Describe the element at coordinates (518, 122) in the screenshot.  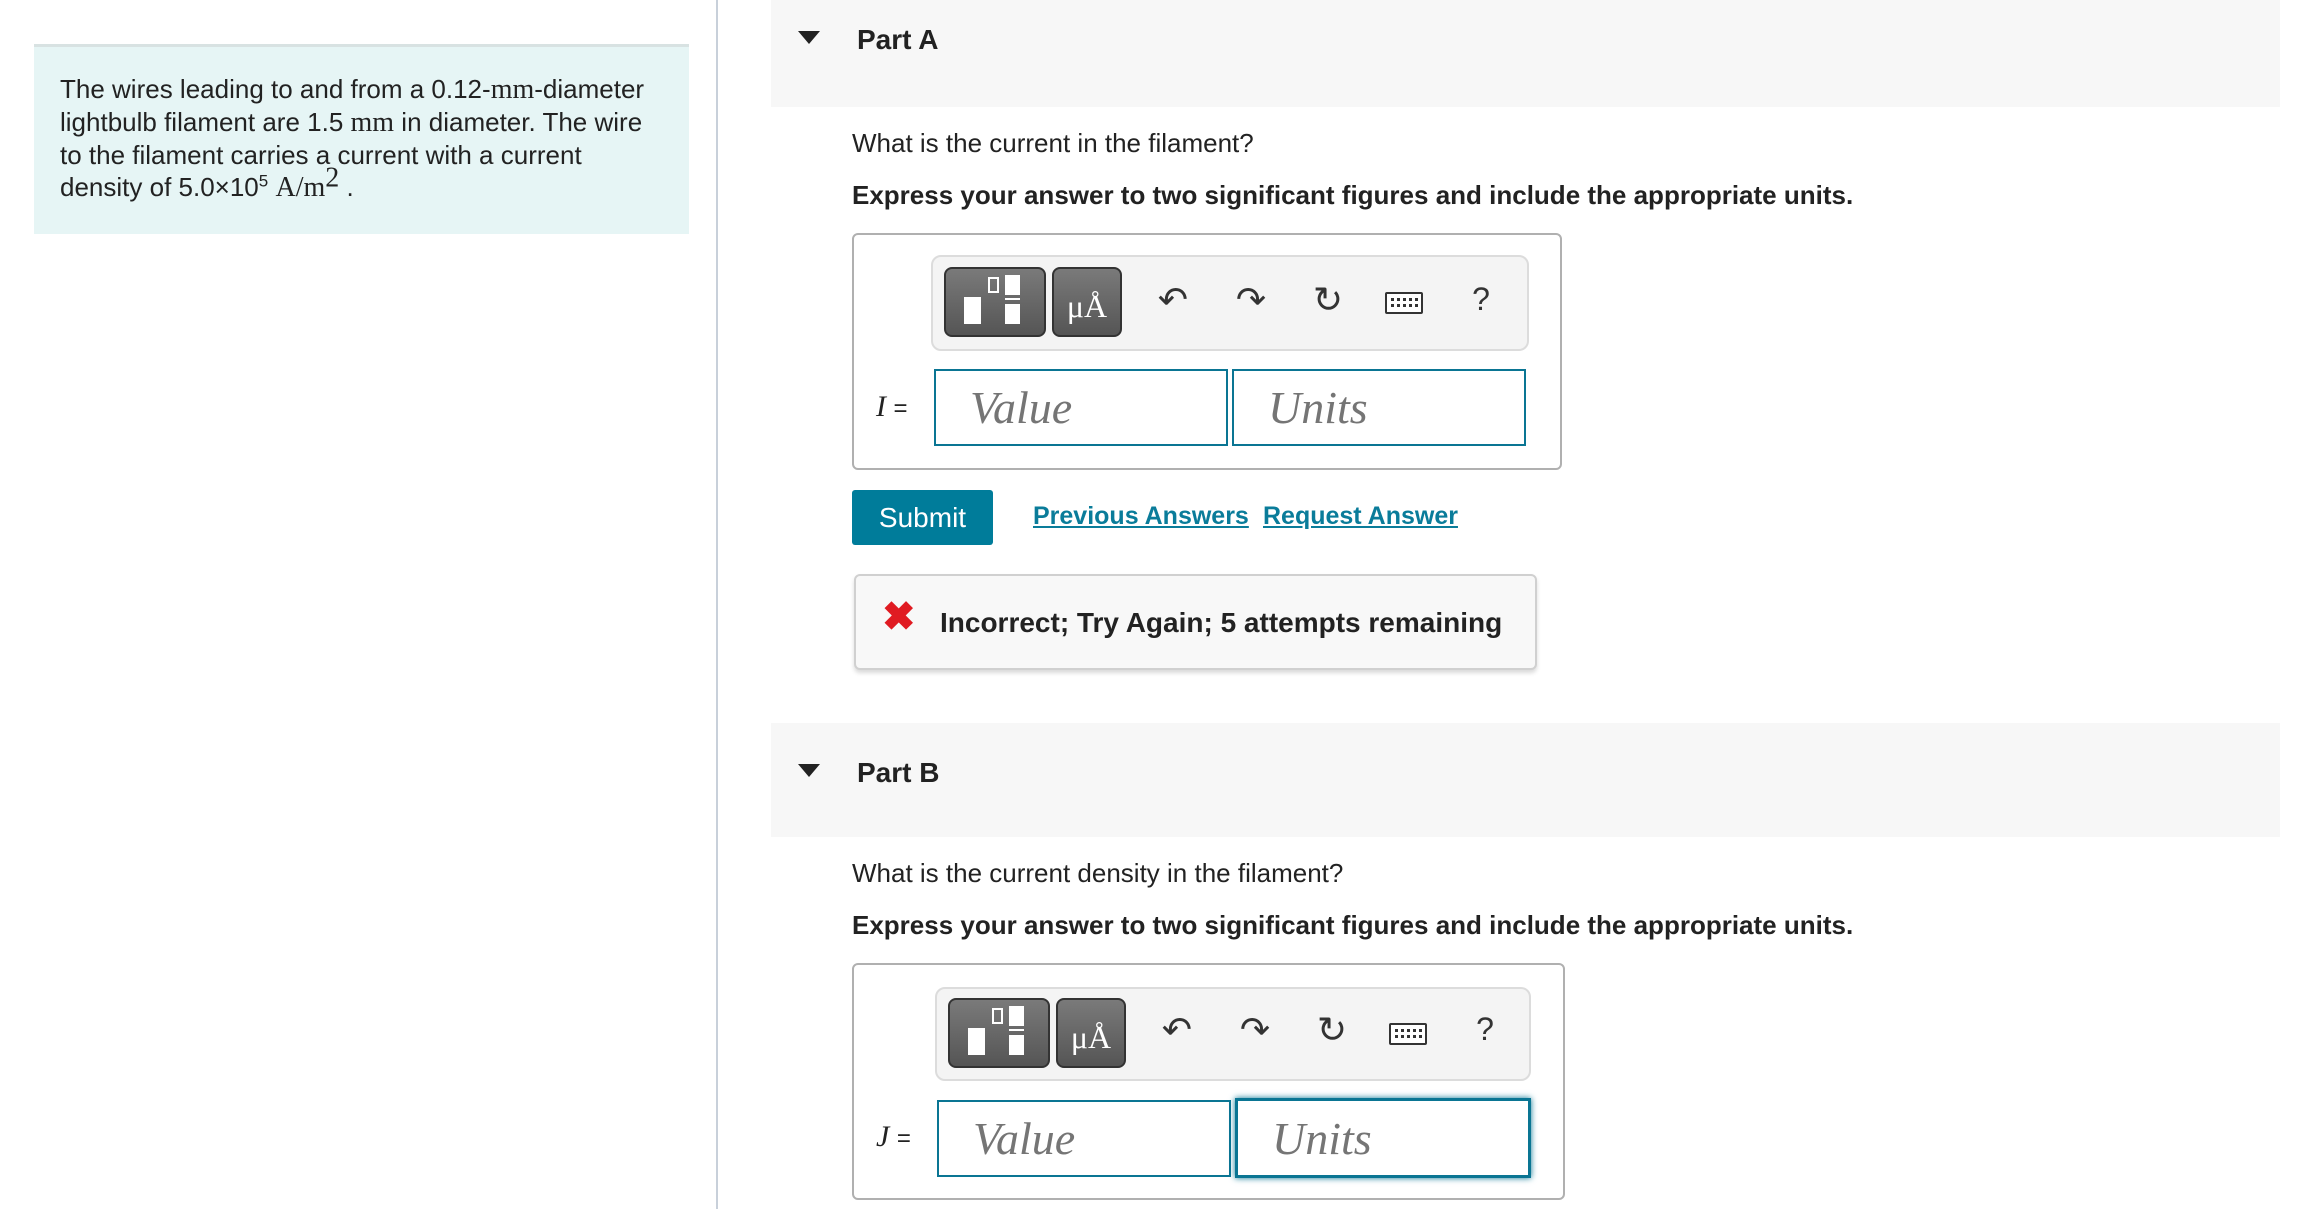
I see `text: in diameter. The wire` at that location.